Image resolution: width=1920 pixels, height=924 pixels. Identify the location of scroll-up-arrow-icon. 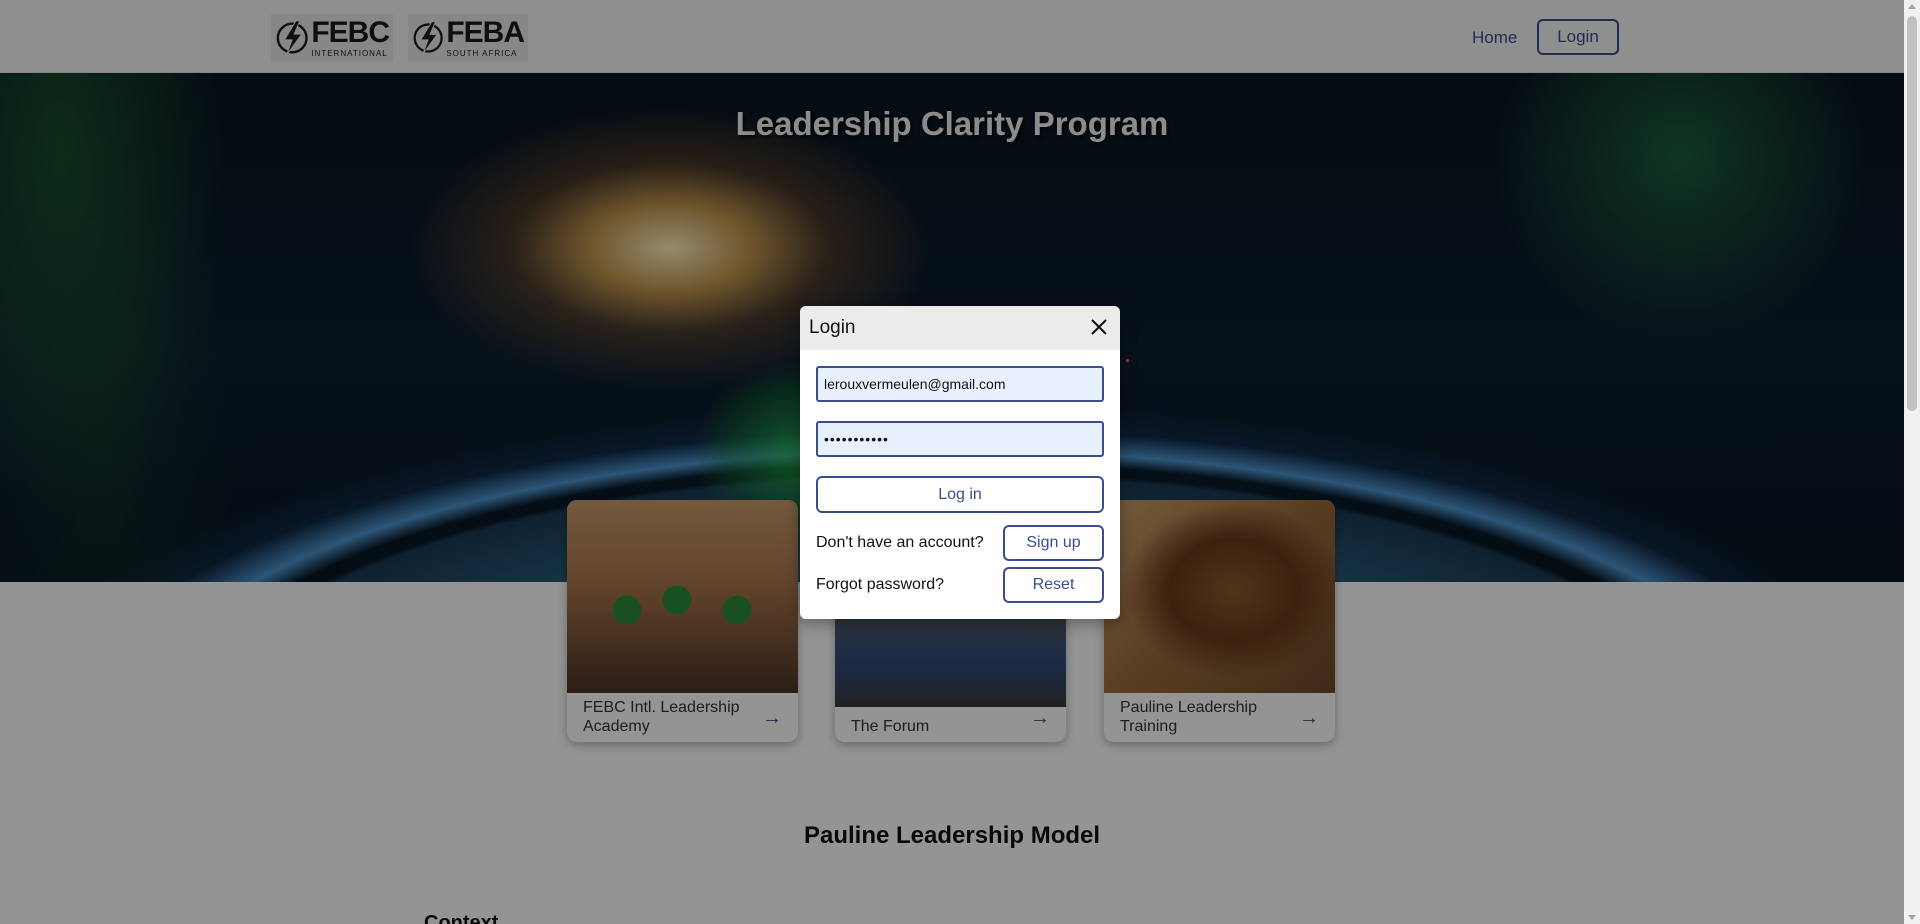
(1912, 6).